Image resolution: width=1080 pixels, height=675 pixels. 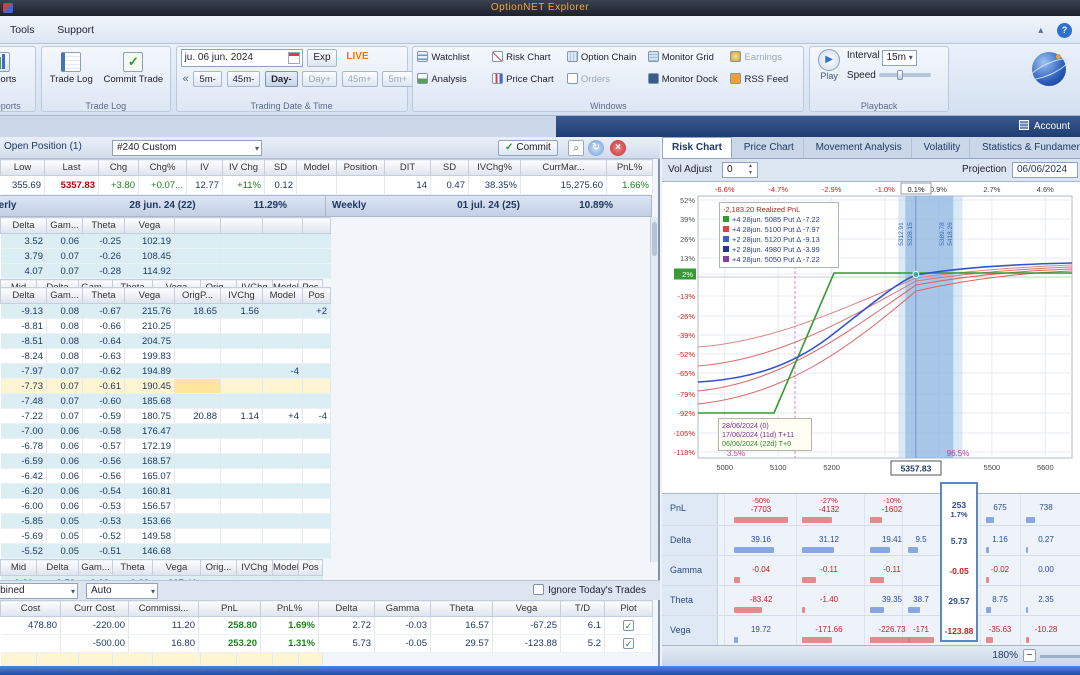 What do you see at coordinates (122, 591) in the screenshot?
I see `auto-select: Auto ▾` at bounding box center [122, 591].